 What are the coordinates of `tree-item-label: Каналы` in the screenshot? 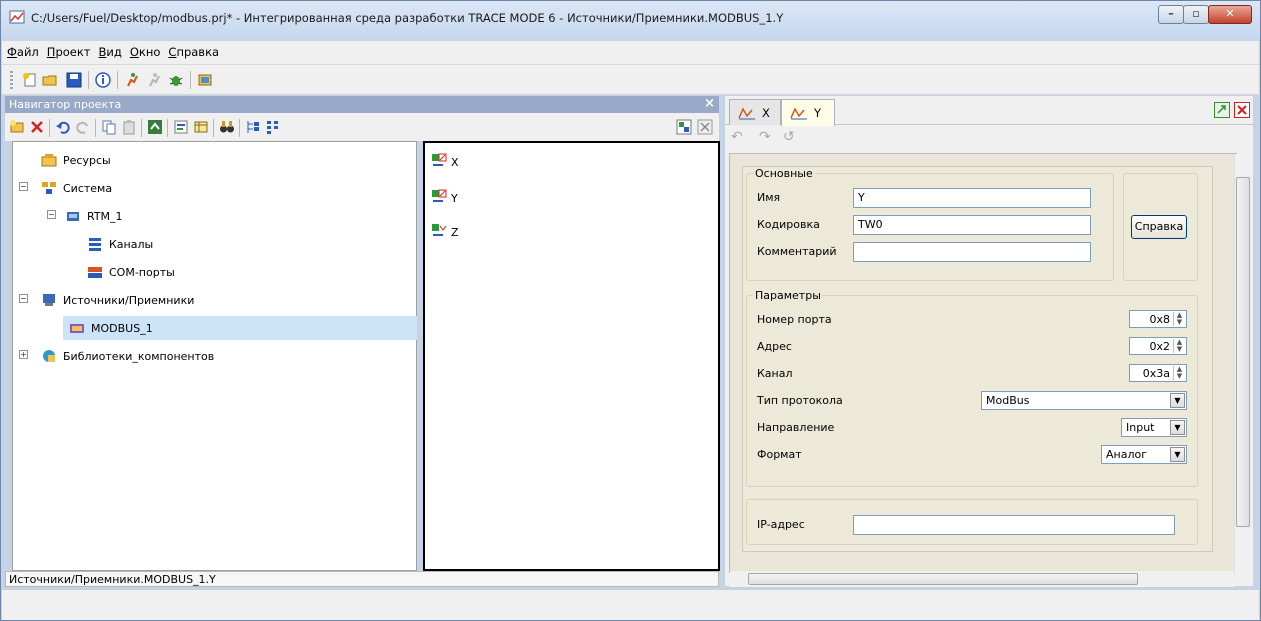 It's located at (131, 244).